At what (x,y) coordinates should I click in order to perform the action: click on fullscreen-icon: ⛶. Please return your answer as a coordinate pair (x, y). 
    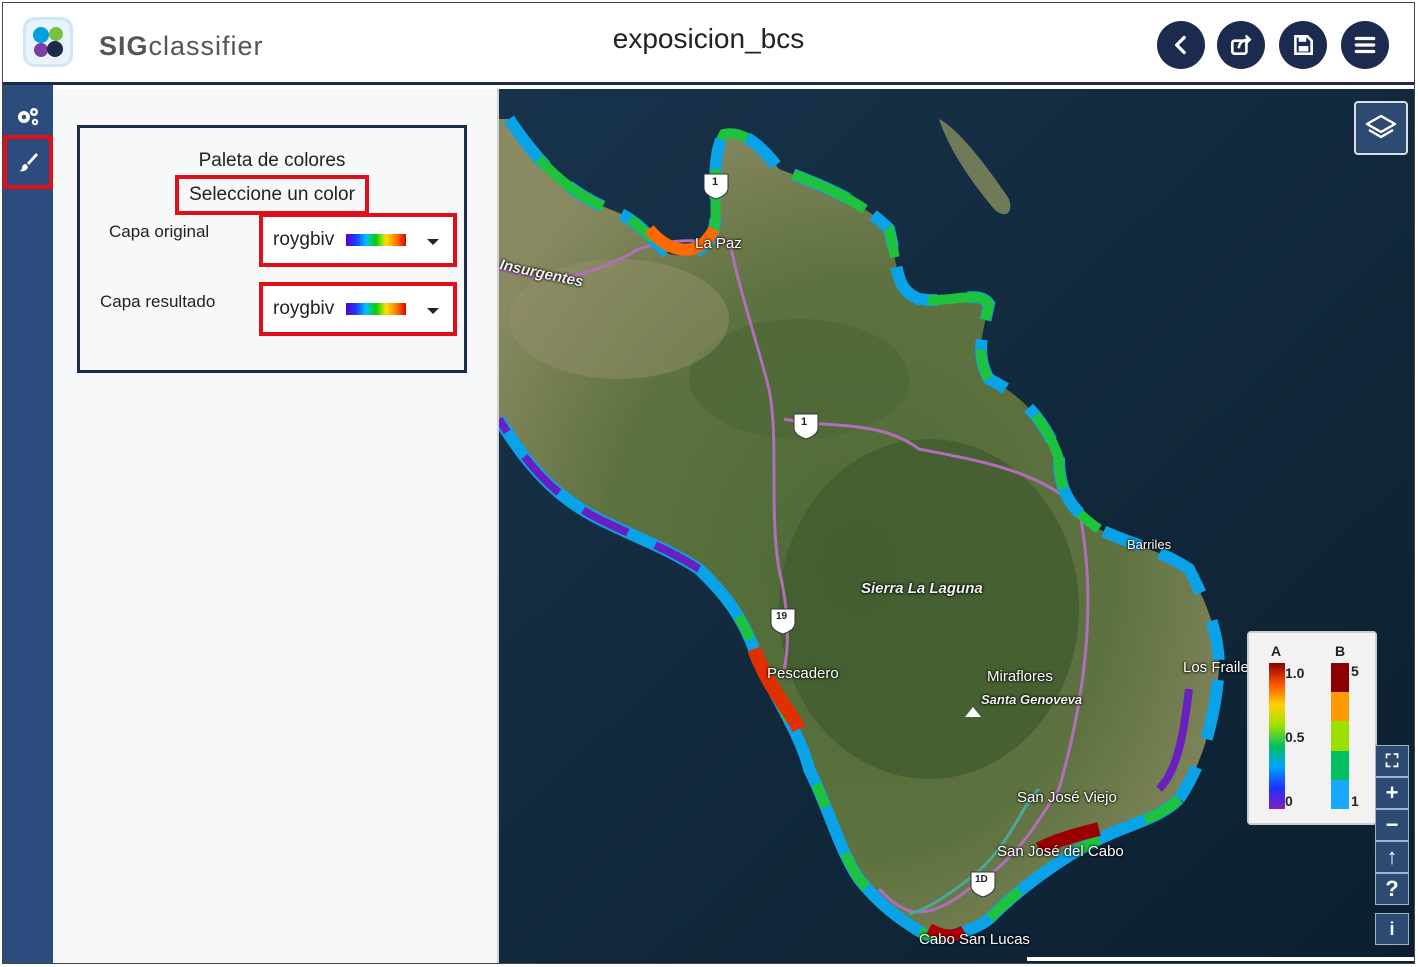
    Looking at the image, I should click on (1392, 760).